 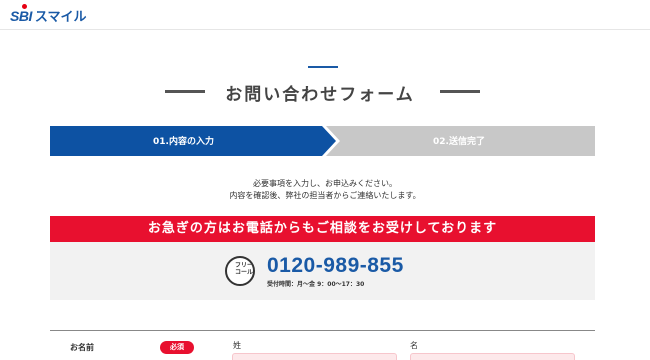 I want to click on page-title: お問い合わせフォーム, so click(x=320, y=95).